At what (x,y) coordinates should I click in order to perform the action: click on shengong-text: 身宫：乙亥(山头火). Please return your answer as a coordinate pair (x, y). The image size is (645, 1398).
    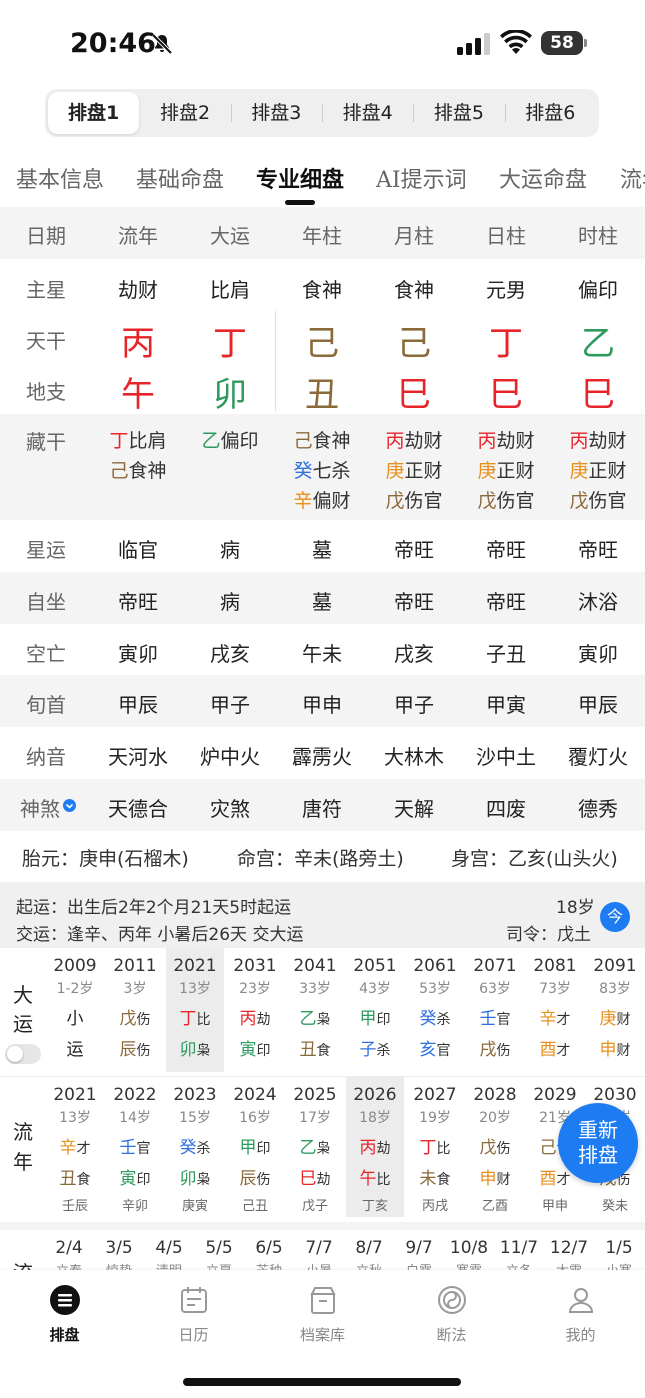
    Looking at the image, I should click on (534, 859).